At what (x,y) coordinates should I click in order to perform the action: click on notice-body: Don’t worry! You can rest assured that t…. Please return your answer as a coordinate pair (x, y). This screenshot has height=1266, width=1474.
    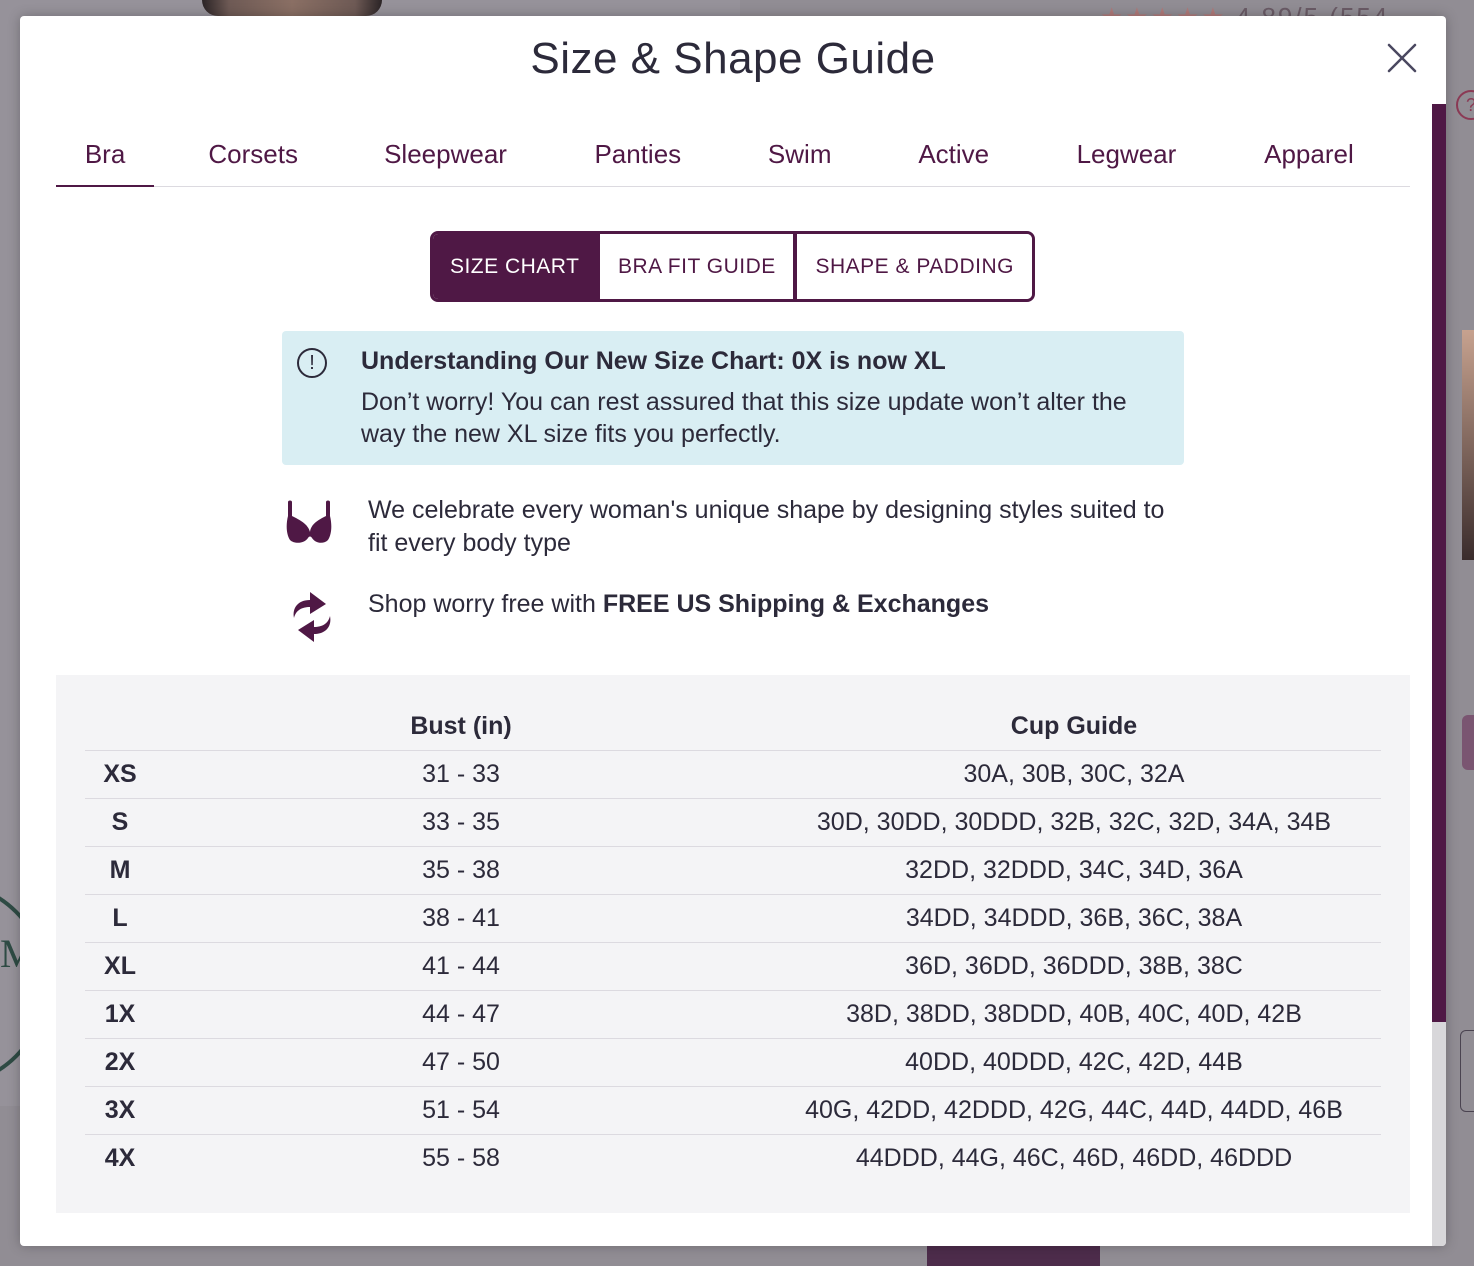
    Looking at the image, I should click on (744, 418).